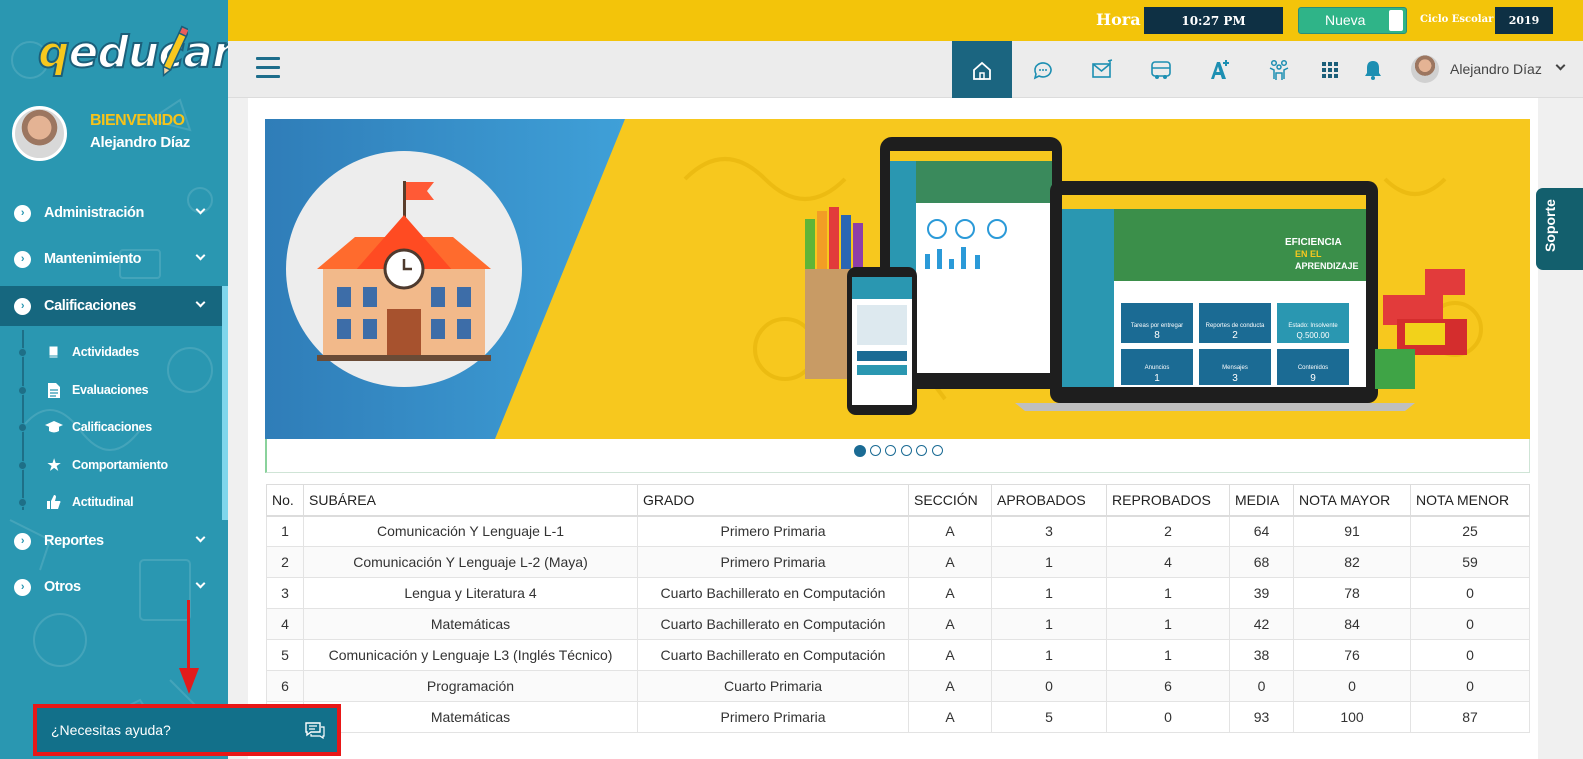  Describe the element at coordinates (1235, 335) in the screenshot. I see `svg-text: 2` at that location.